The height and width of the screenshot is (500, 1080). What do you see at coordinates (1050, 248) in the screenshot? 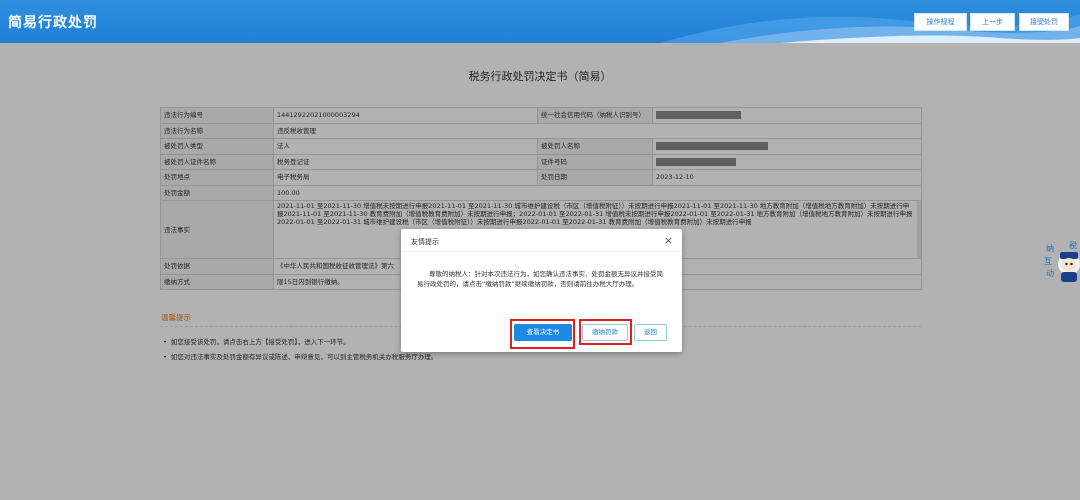
I see `widget-char: 纳` at bounding box center [1050, 248].